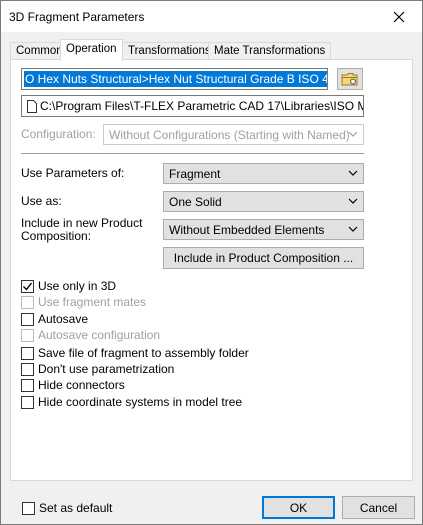  I want to click on dont-use-param-label: Don't use parametrization, so click(106, 369).